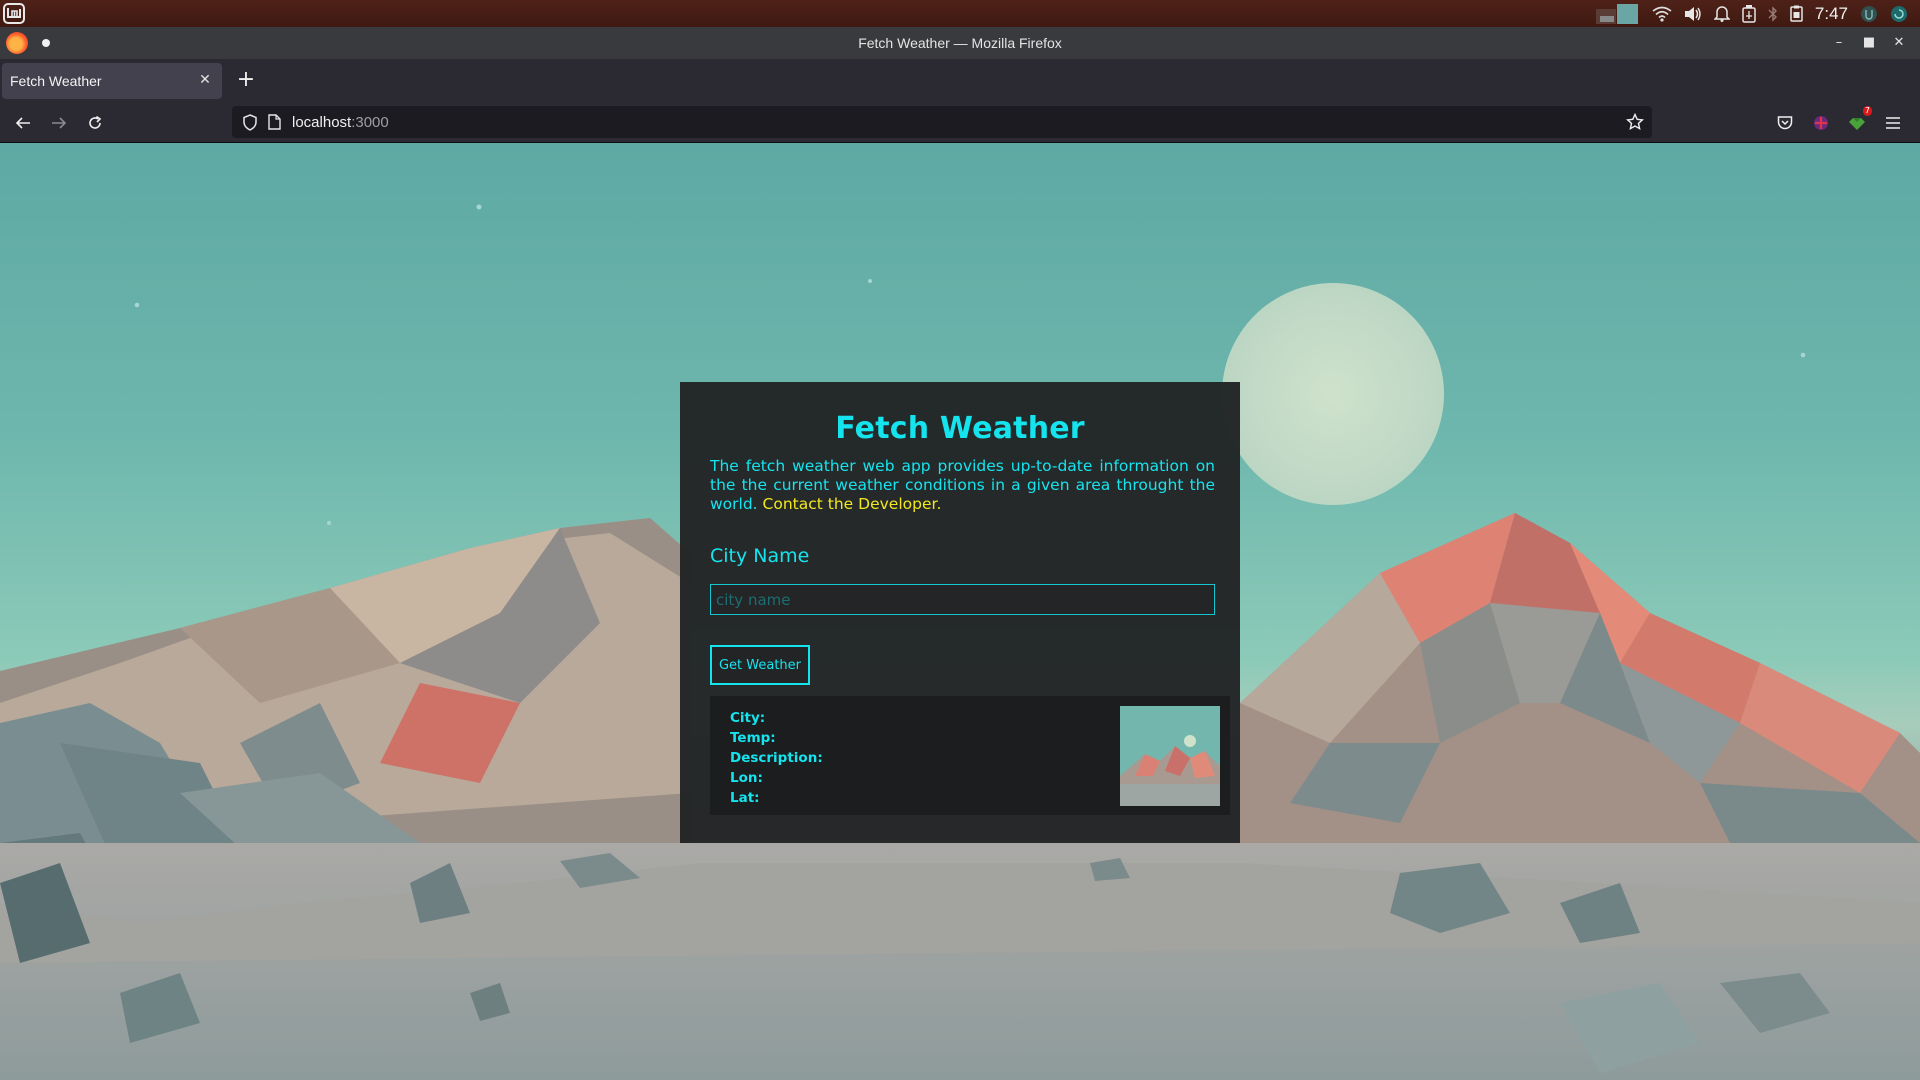  Describe the element at coordinates (274, 124) in the screenshot. I see `page-info-icon` at that location.